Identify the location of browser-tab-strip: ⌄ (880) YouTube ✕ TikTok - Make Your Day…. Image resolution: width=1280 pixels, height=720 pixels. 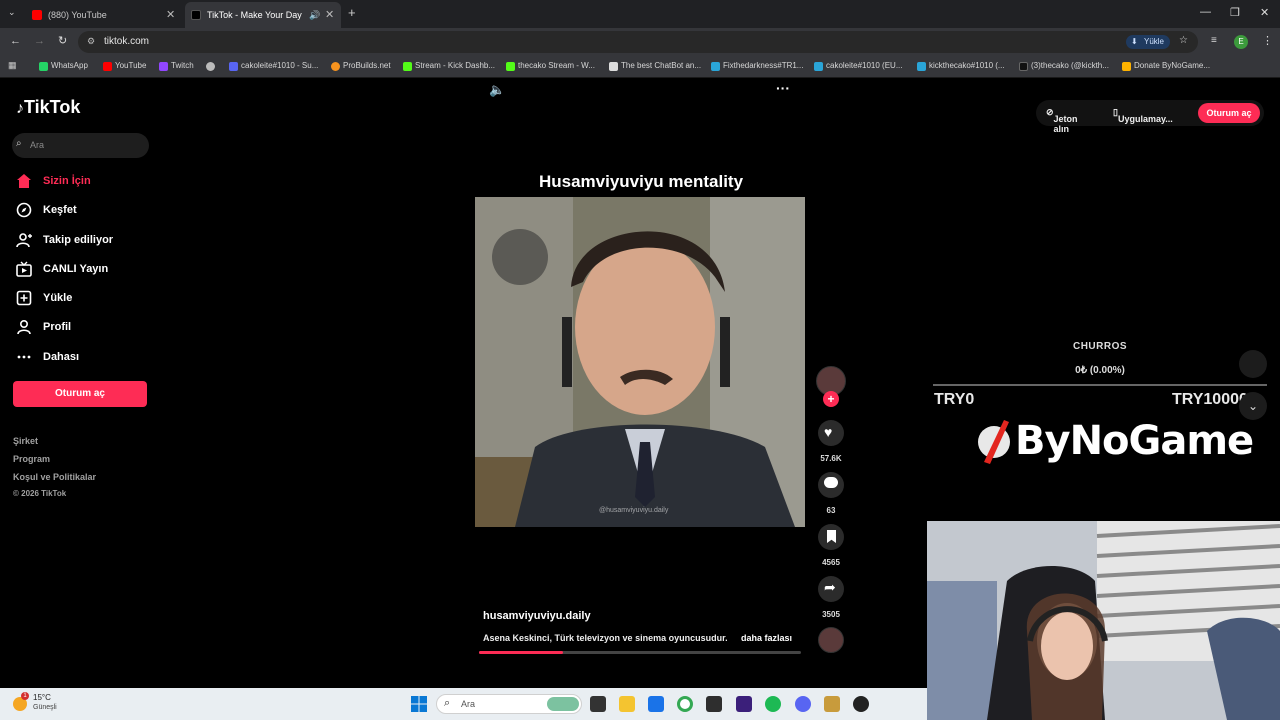
(640, 14).